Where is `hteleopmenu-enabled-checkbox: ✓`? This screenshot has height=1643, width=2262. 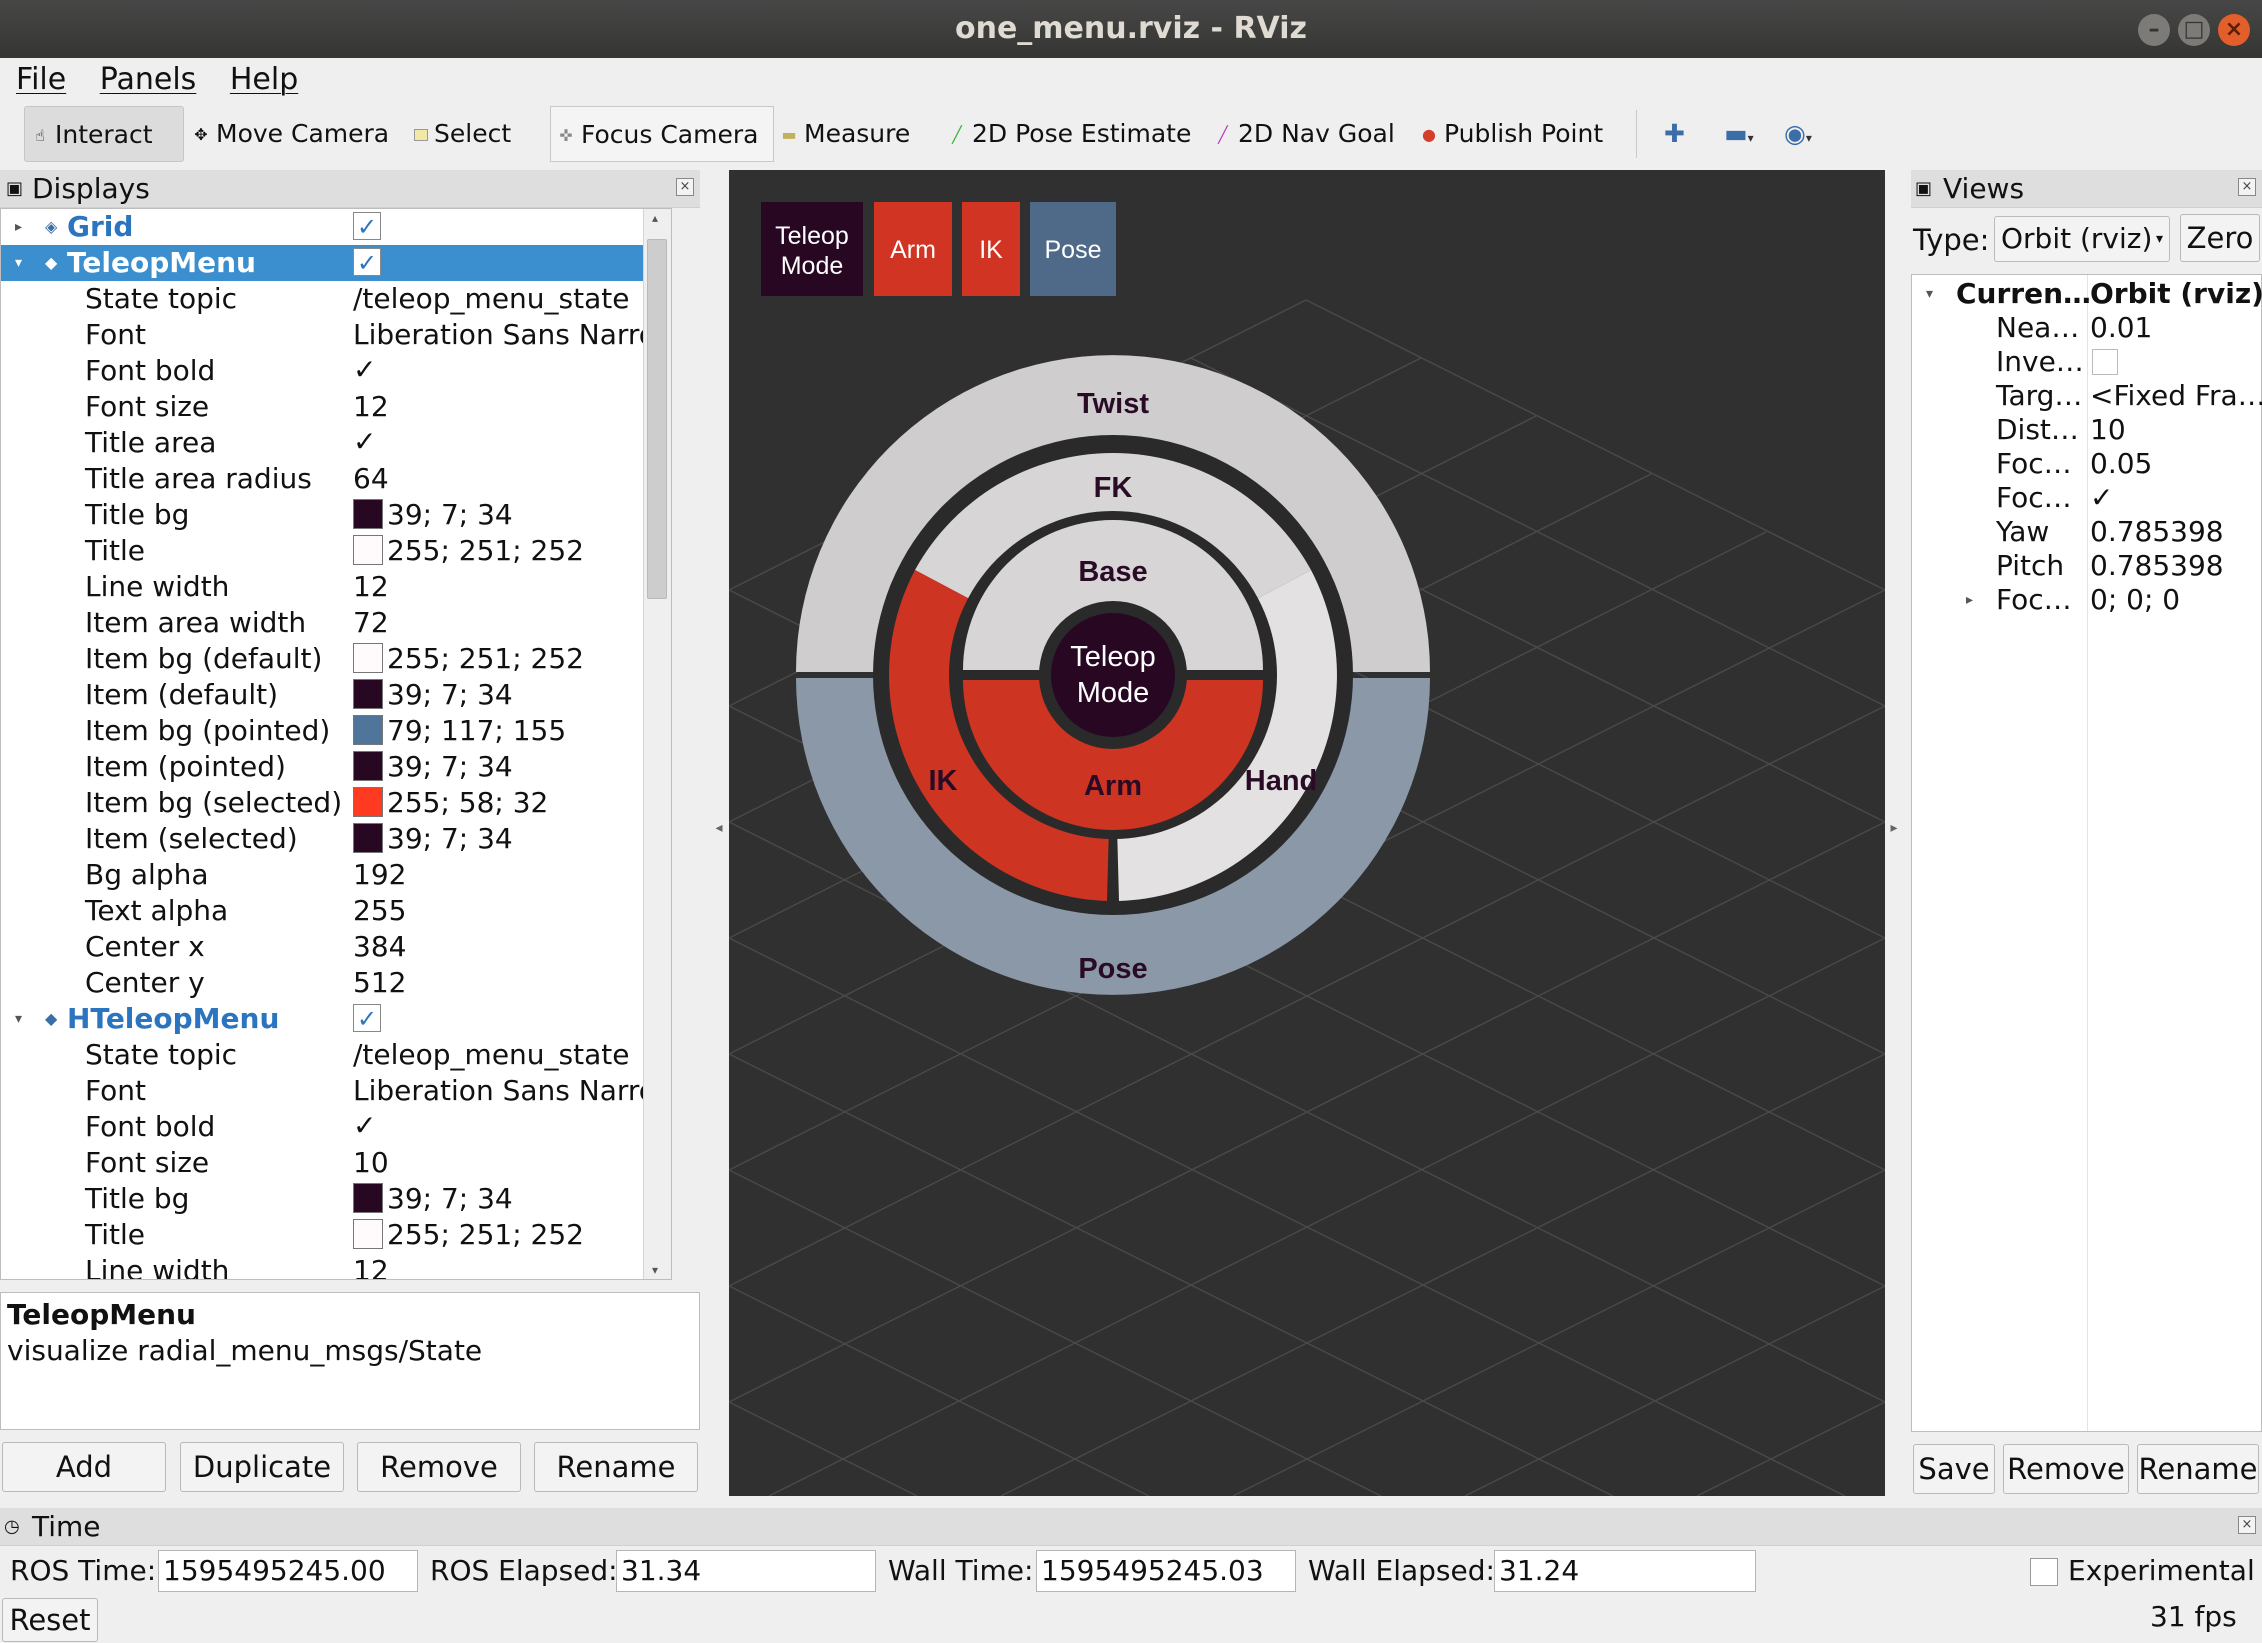
hteleopmenu-enabled-checkbox: ✓ is located at coordinates (367, 1018).